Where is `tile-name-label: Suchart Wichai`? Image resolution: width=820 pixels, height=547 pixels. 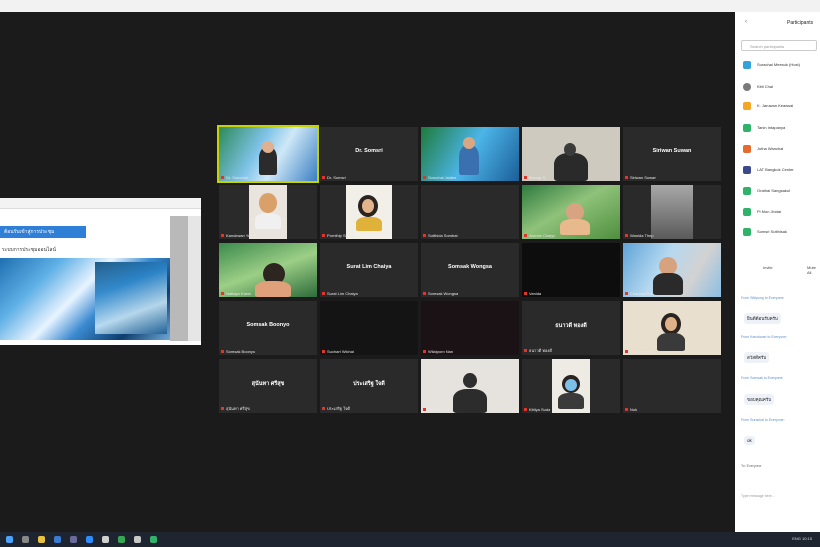 tile-name-label: Suchart Wichai is located at coordinates (338, 351).